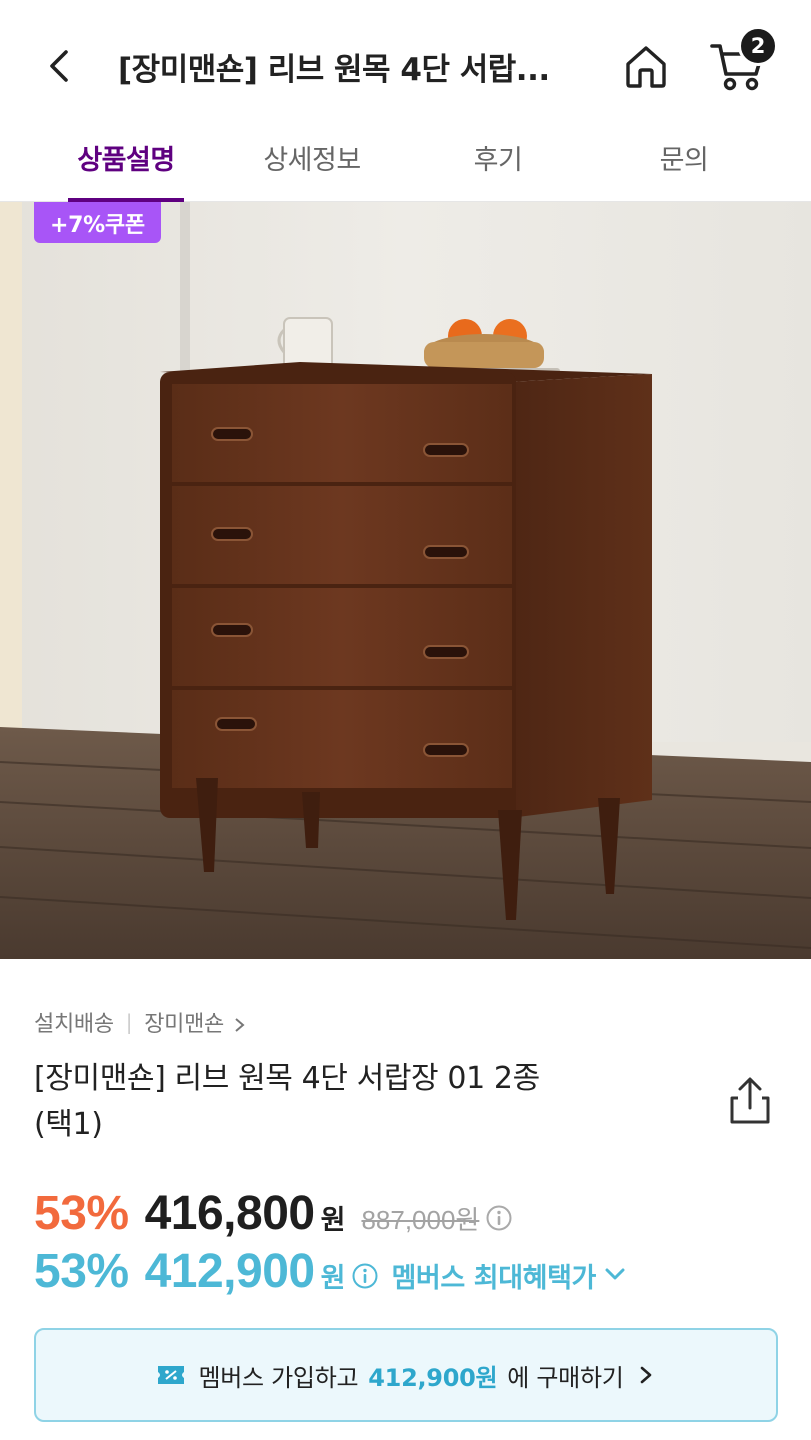 This screenshot has width=811, height=1440. I want to click on member-currency-label: 원, so click(333, 1278).